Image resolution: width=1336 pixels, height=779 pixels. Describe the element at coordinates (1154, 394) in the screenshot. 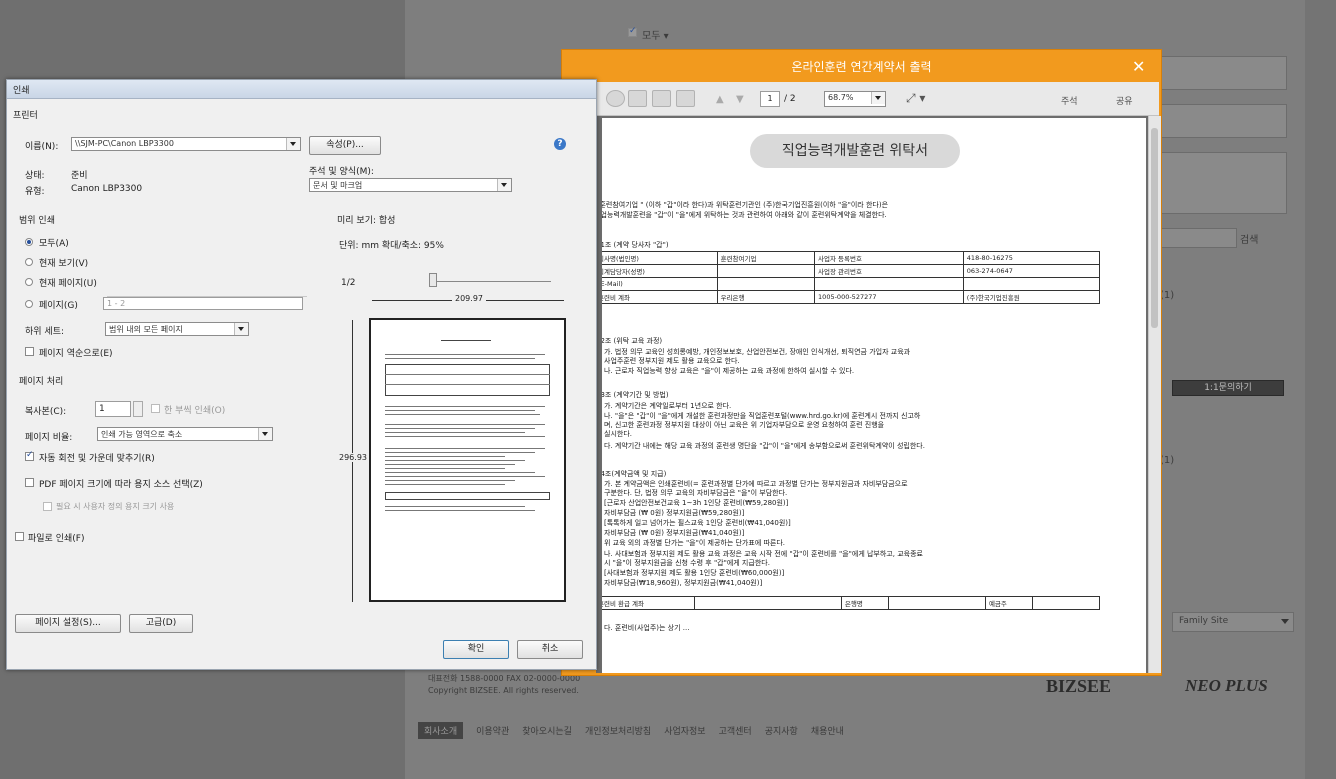

I see `pdf-scrollbar` at that location.